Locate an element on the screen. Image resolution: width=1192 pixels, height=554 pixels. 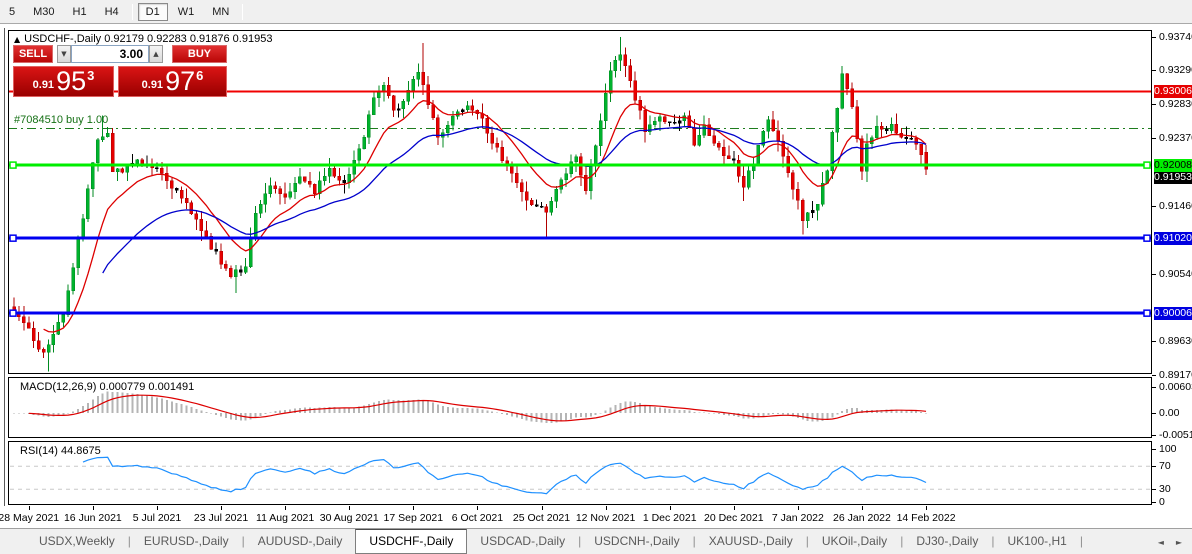
chart-title-text: USDCHF-,Daily is located at coordinates (63, 39).